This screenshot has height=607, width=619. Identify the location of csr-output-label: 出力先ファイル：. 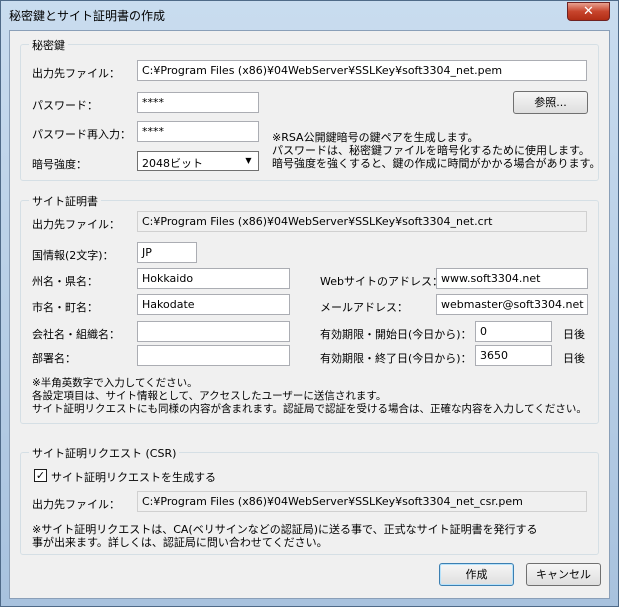
(76, 504).